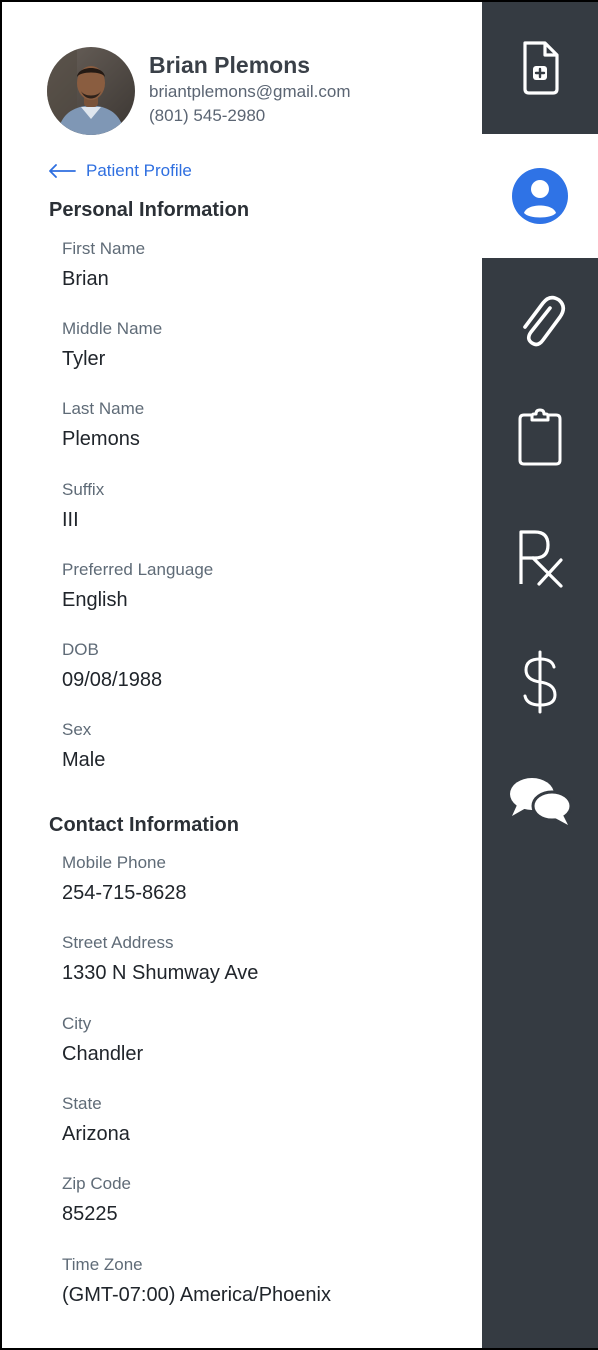 Image resolution: width=598 pixels, height=1350 pixels. Describe the element at coordinates (104, 248) in the screenshot. I see `field-label: First Name` at that location.